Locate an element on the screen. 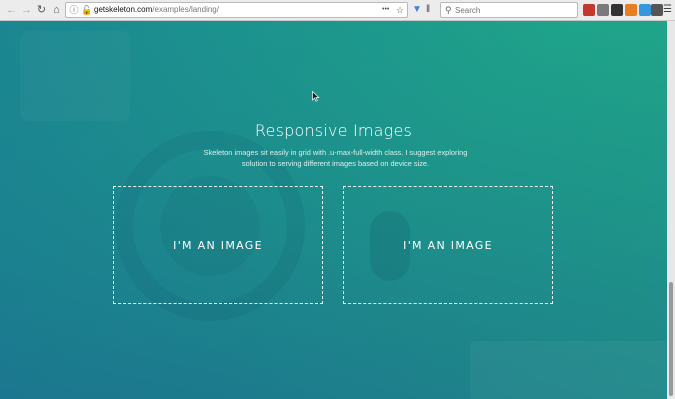  url-text: getskeleton.com/examples/landing/ is located at coordinates (156, 10).